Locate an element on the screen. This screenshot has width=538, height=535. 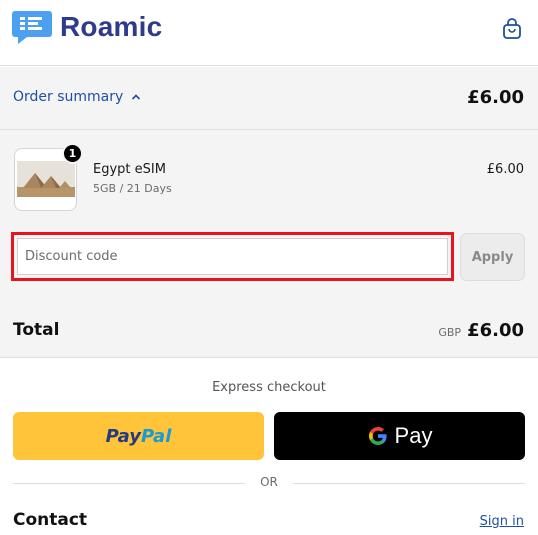
google-g-icon is located at coordinates (377, 436).